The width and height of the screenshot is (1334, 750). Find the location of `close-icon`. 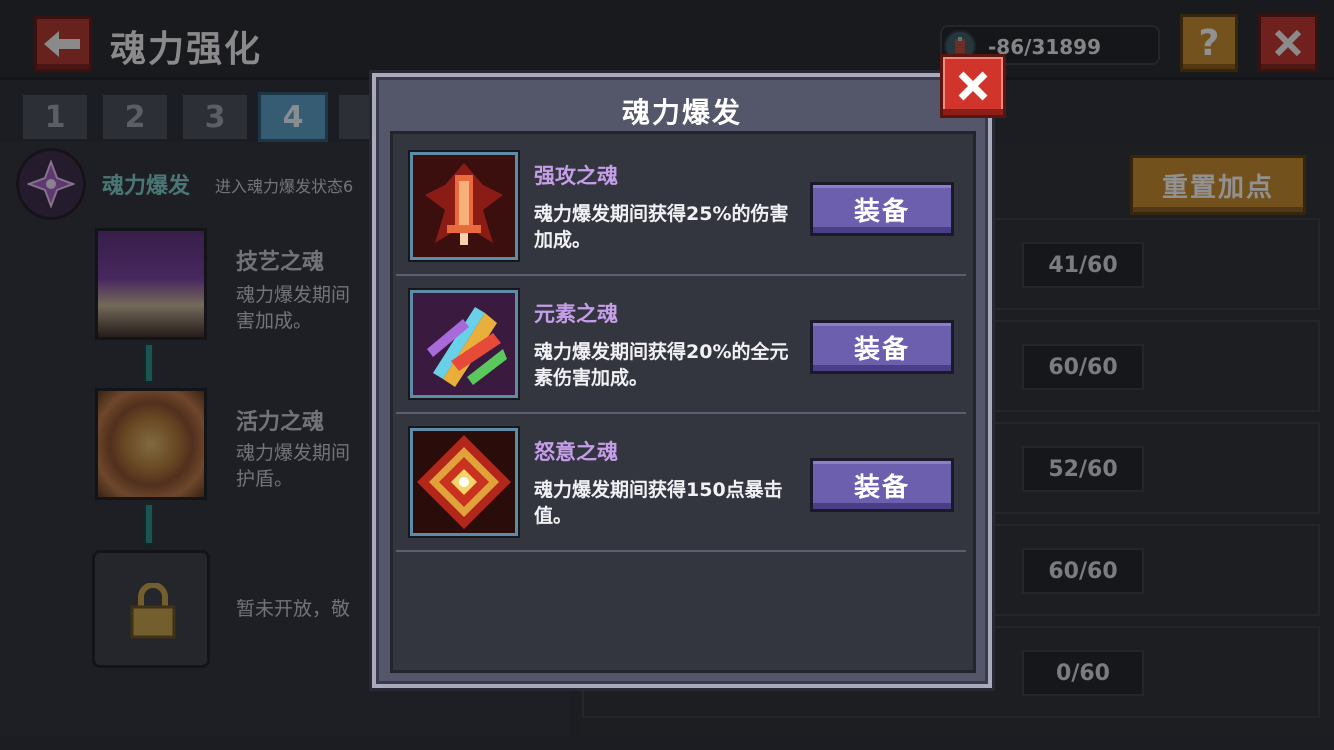

close-icon is located at coordinates (973, 86).